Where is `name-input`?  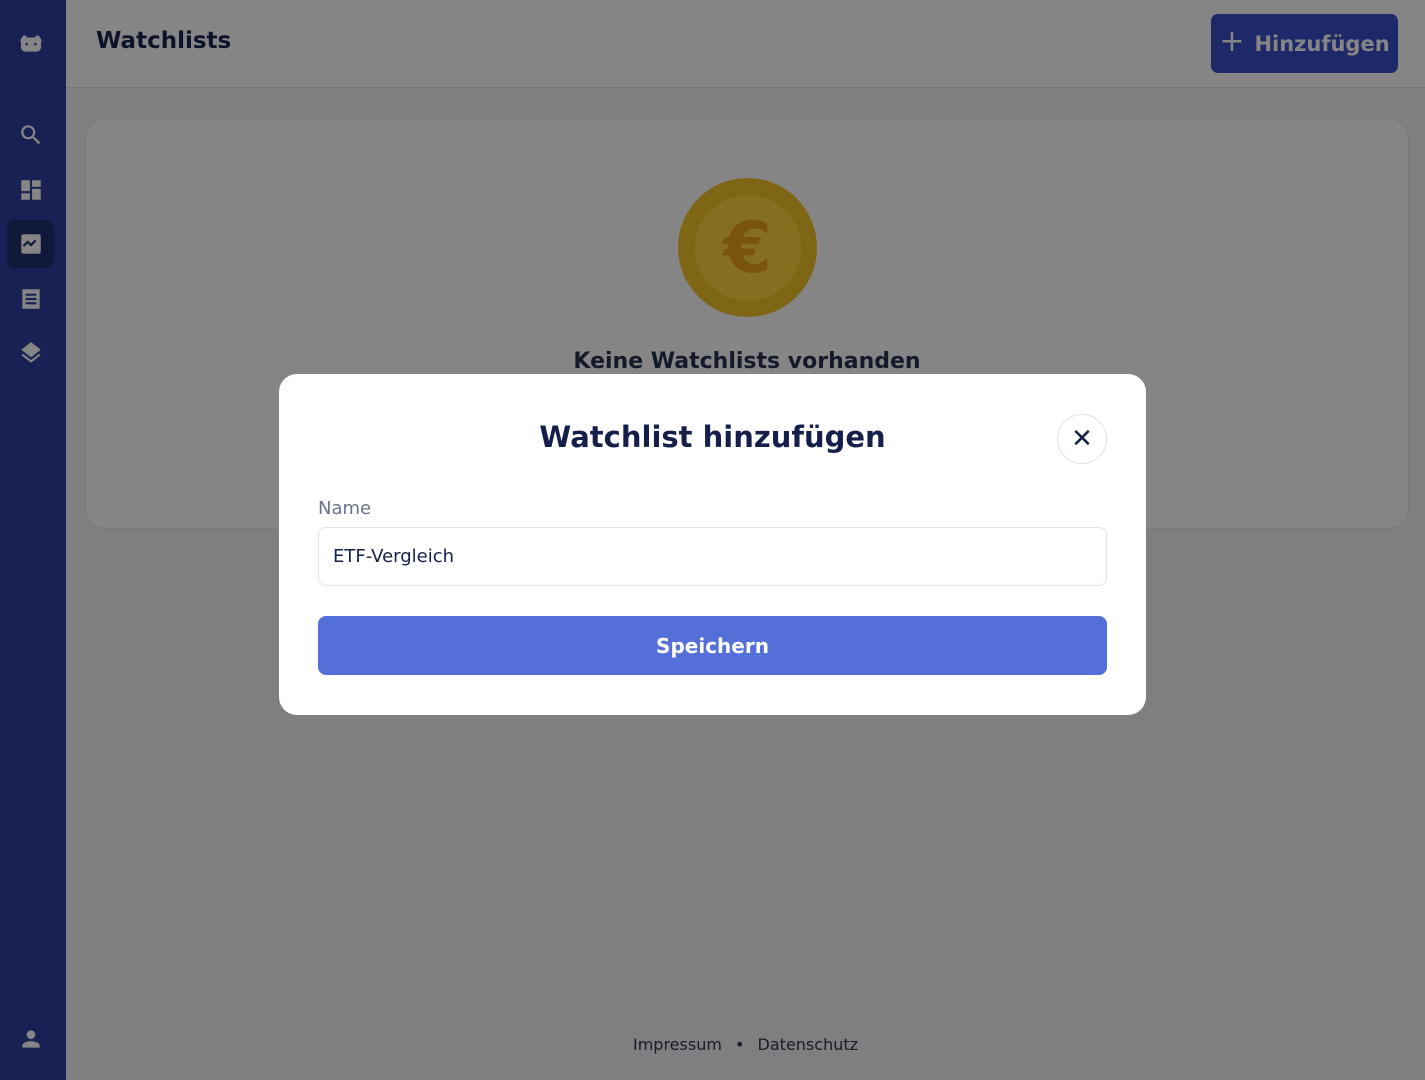
name-input is located at coordinates (712, 556).